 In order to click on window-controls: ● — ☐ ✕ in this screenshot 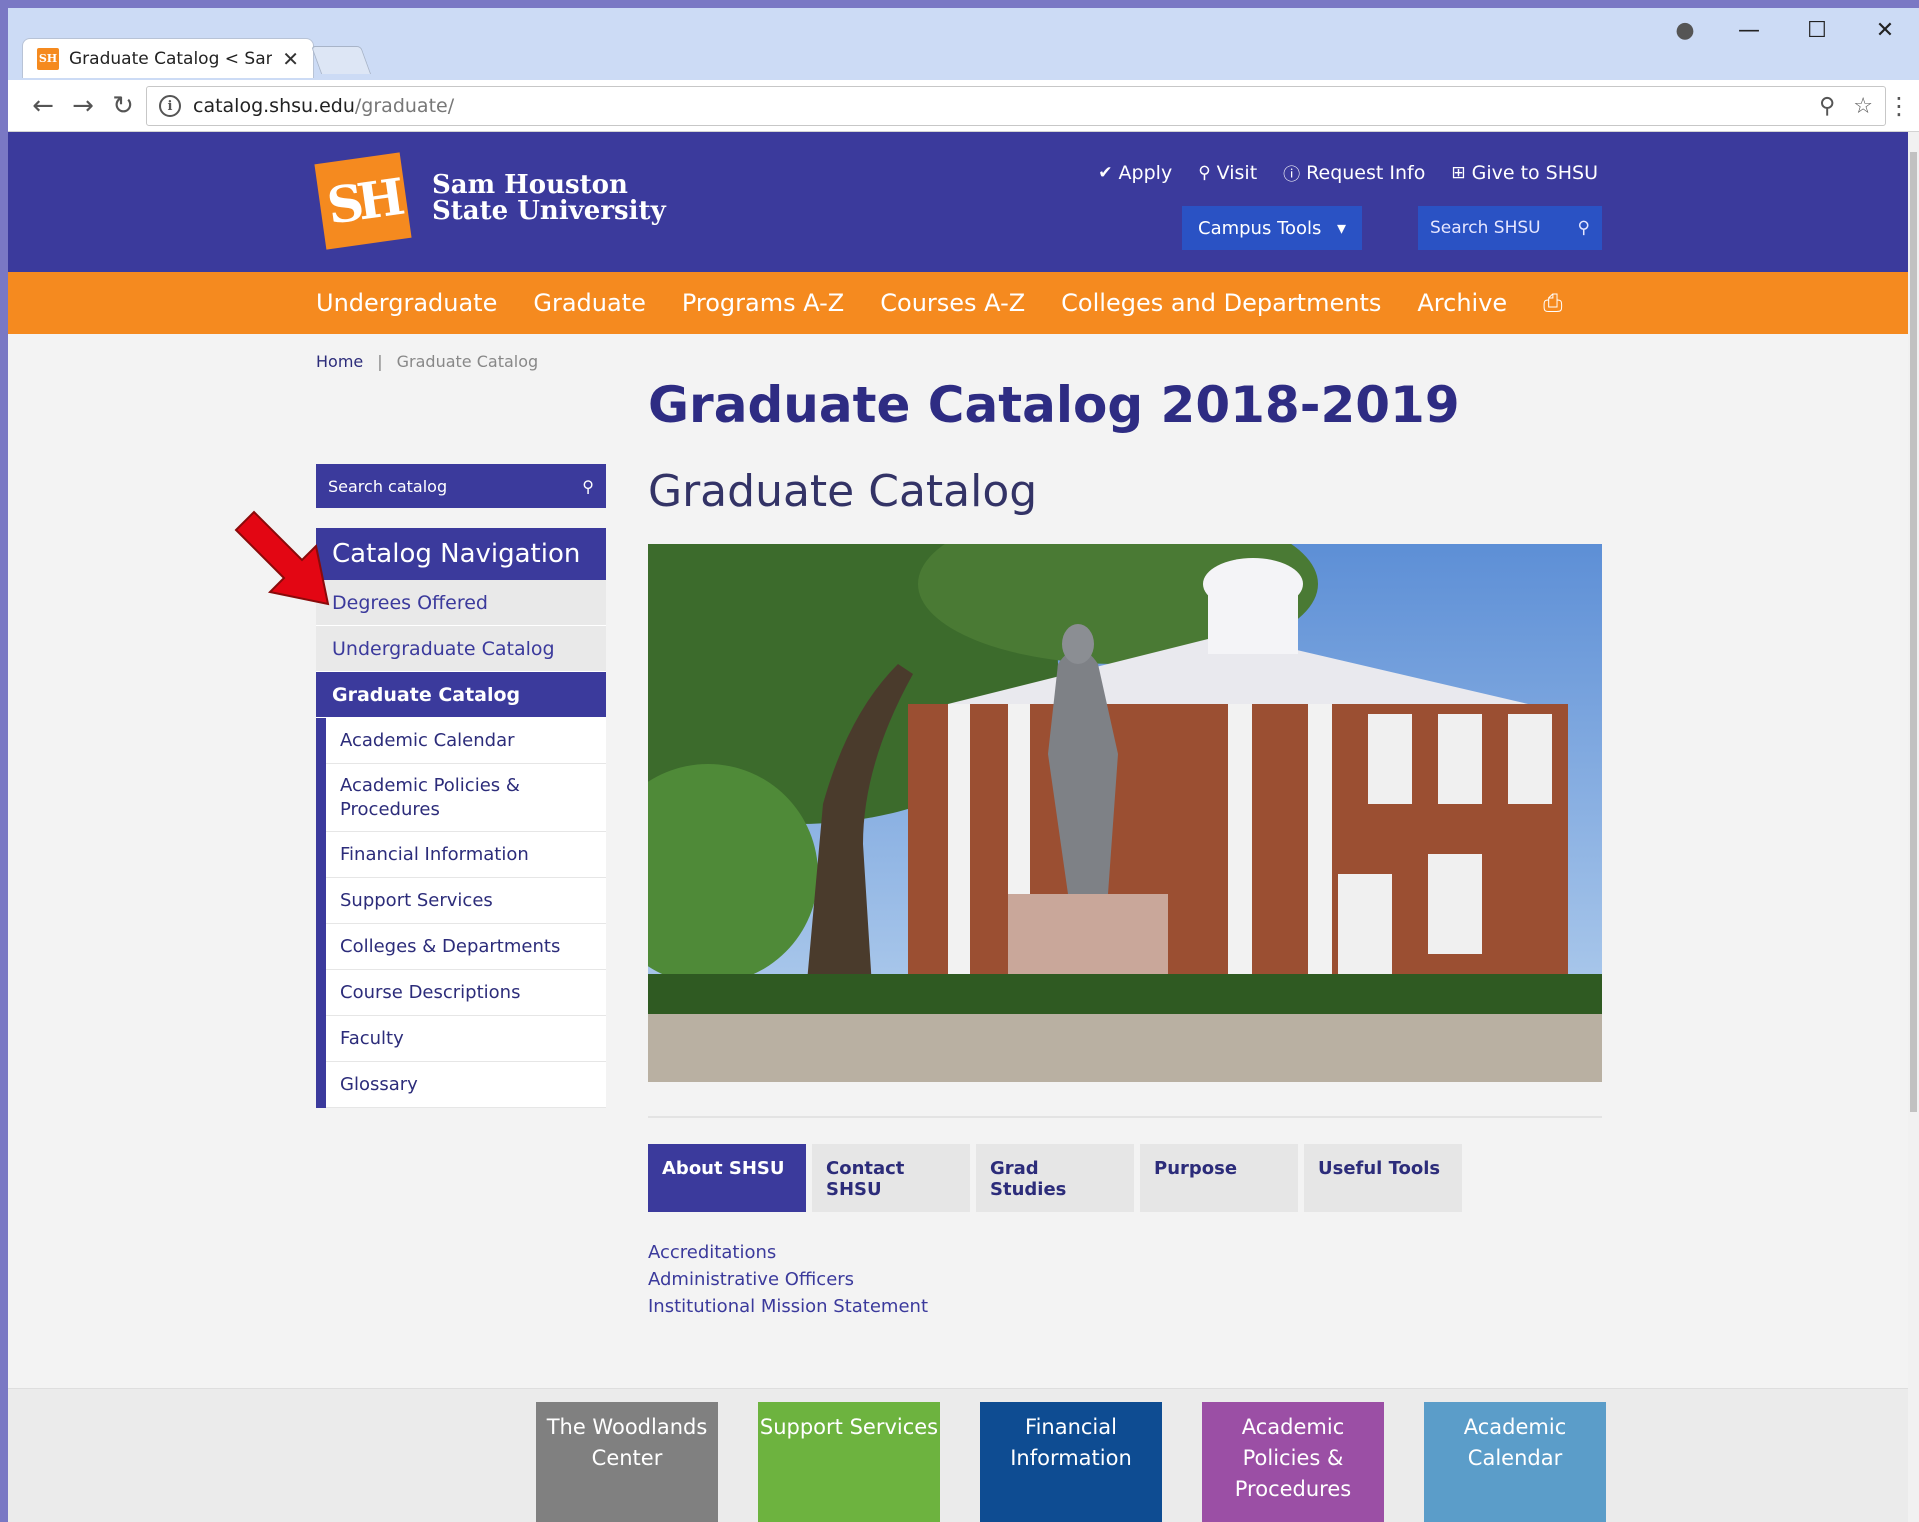, I will do `click(1787, 30)`.